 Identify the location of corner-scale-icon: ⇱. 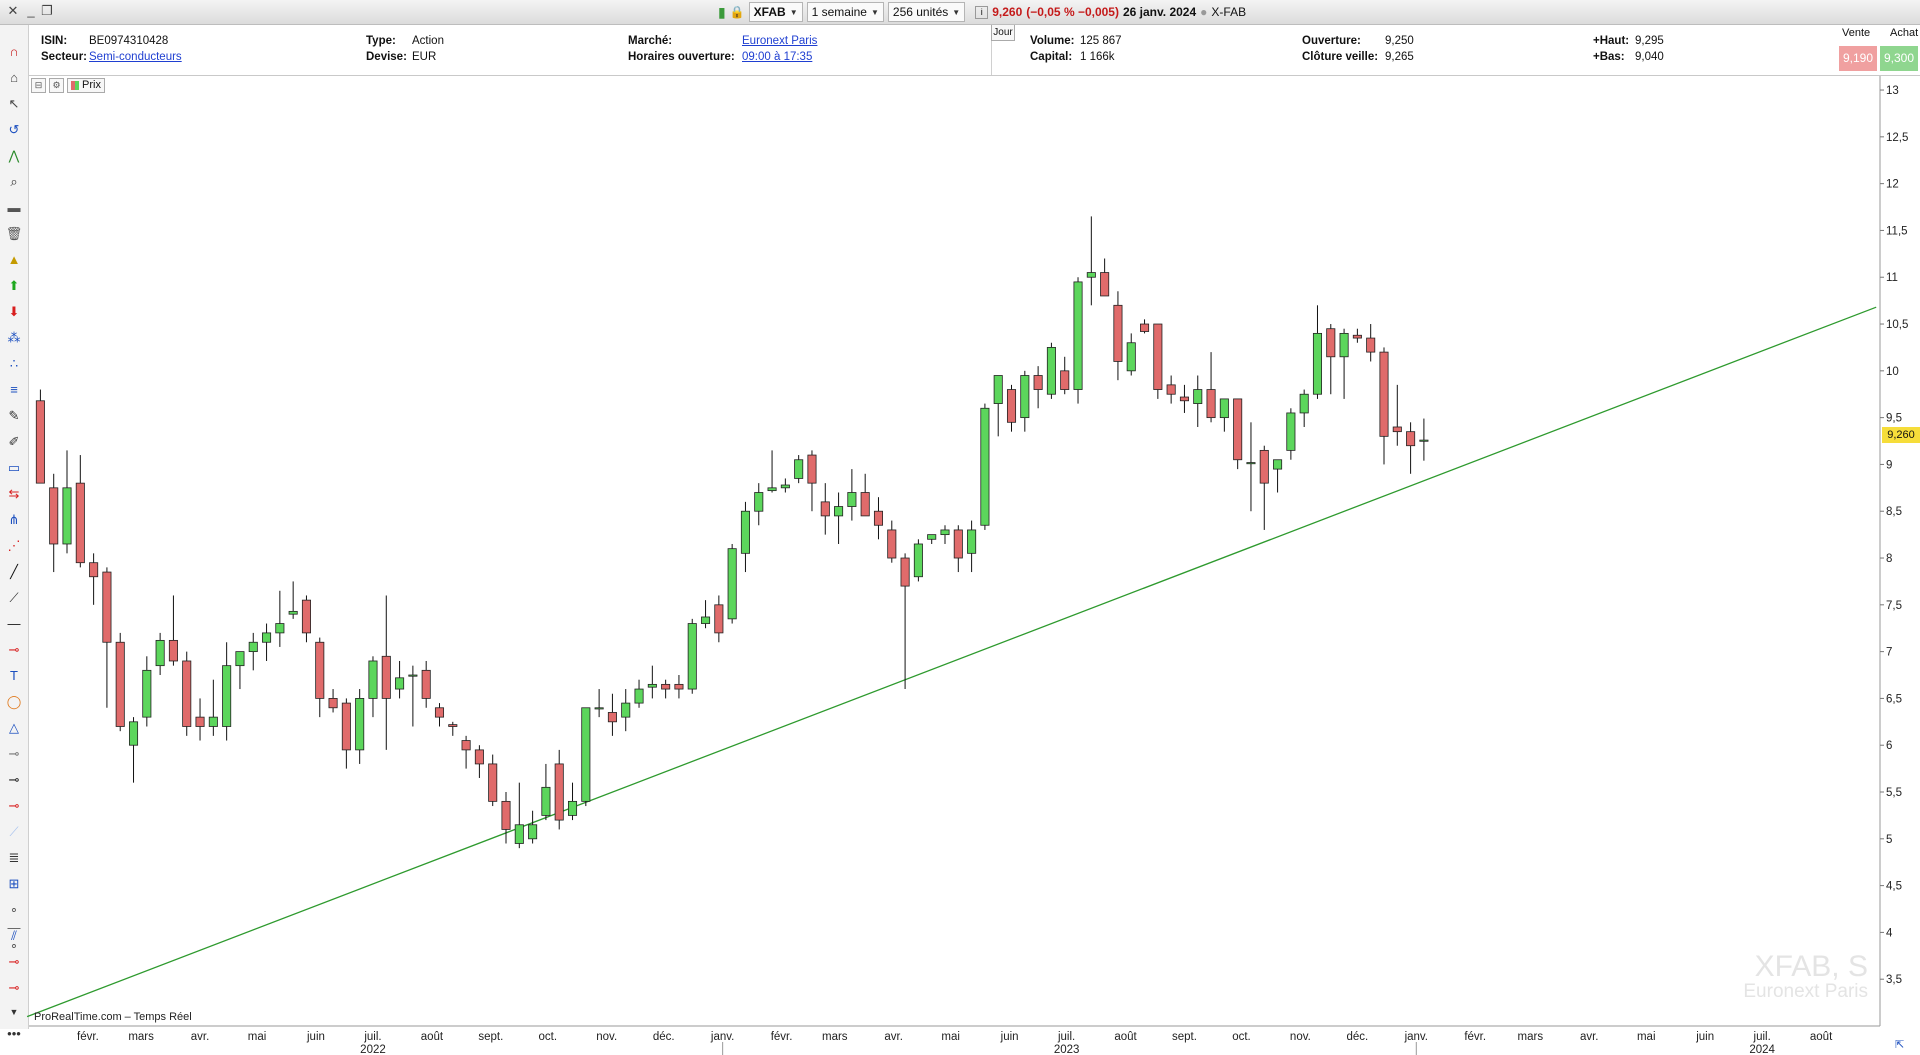
(1899, 1044).